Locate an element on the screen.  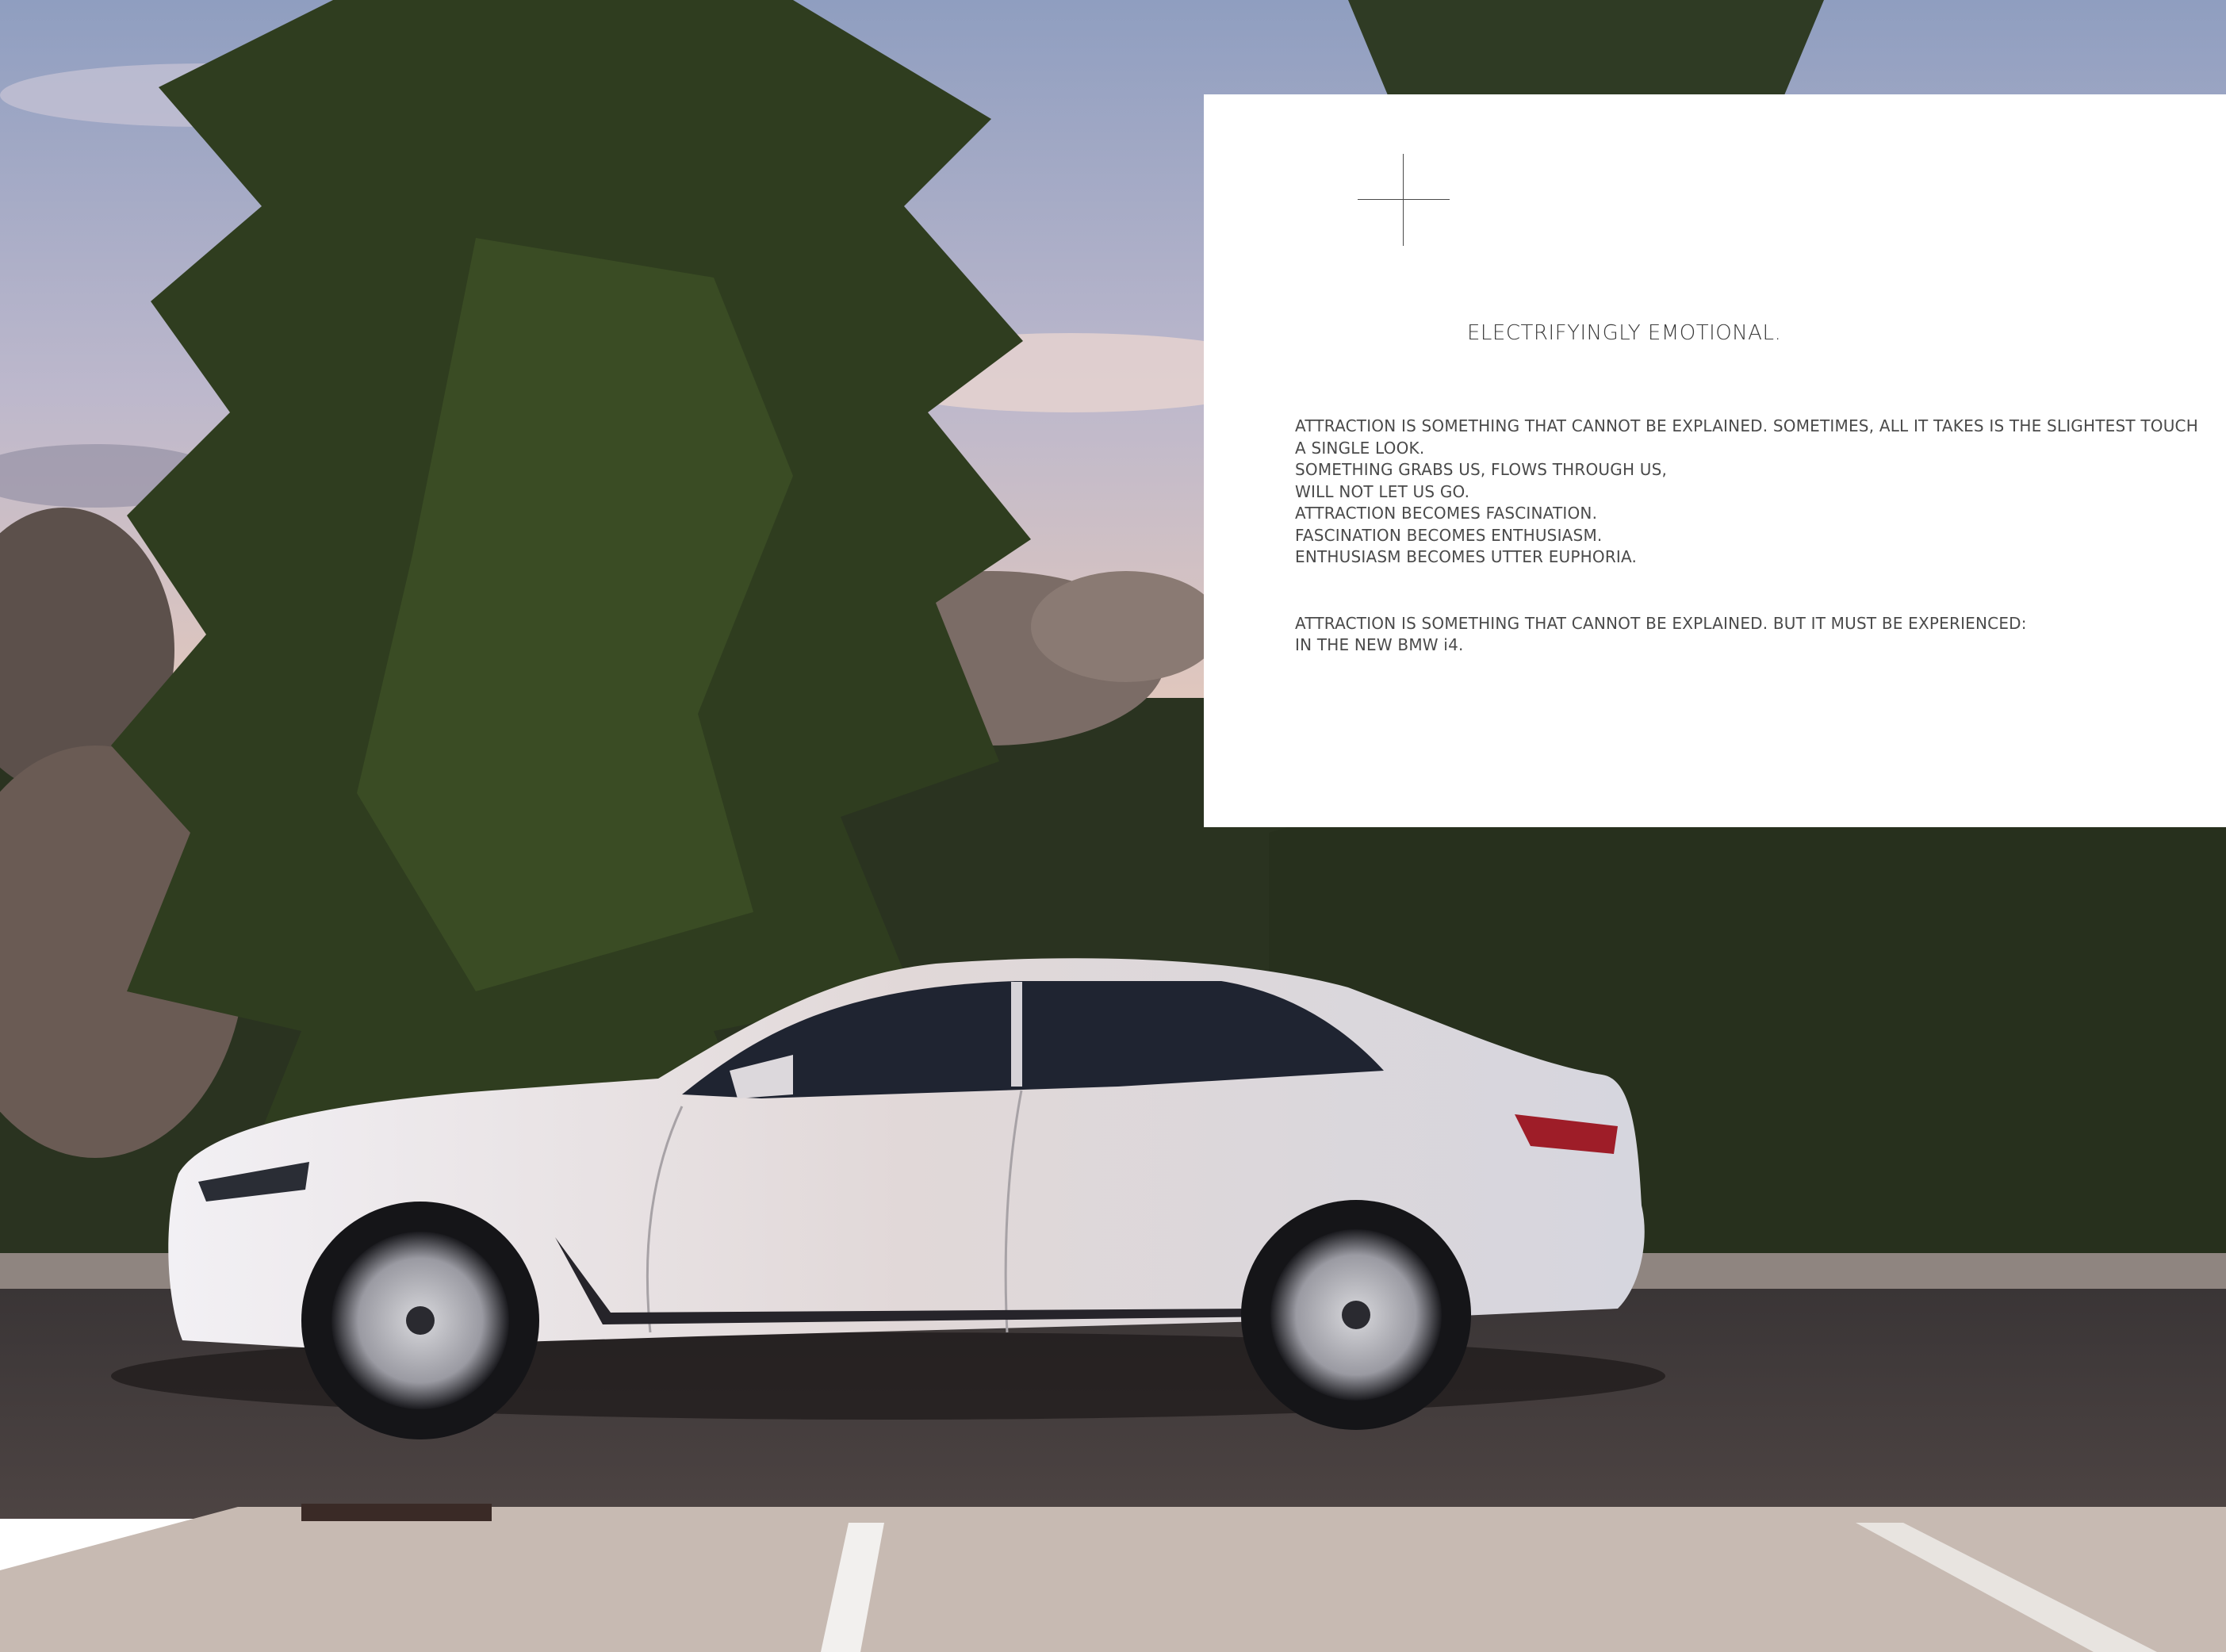
body-line: ATTRACTION BECOMES FASCINATION. is located at coordinates (1447, 513).